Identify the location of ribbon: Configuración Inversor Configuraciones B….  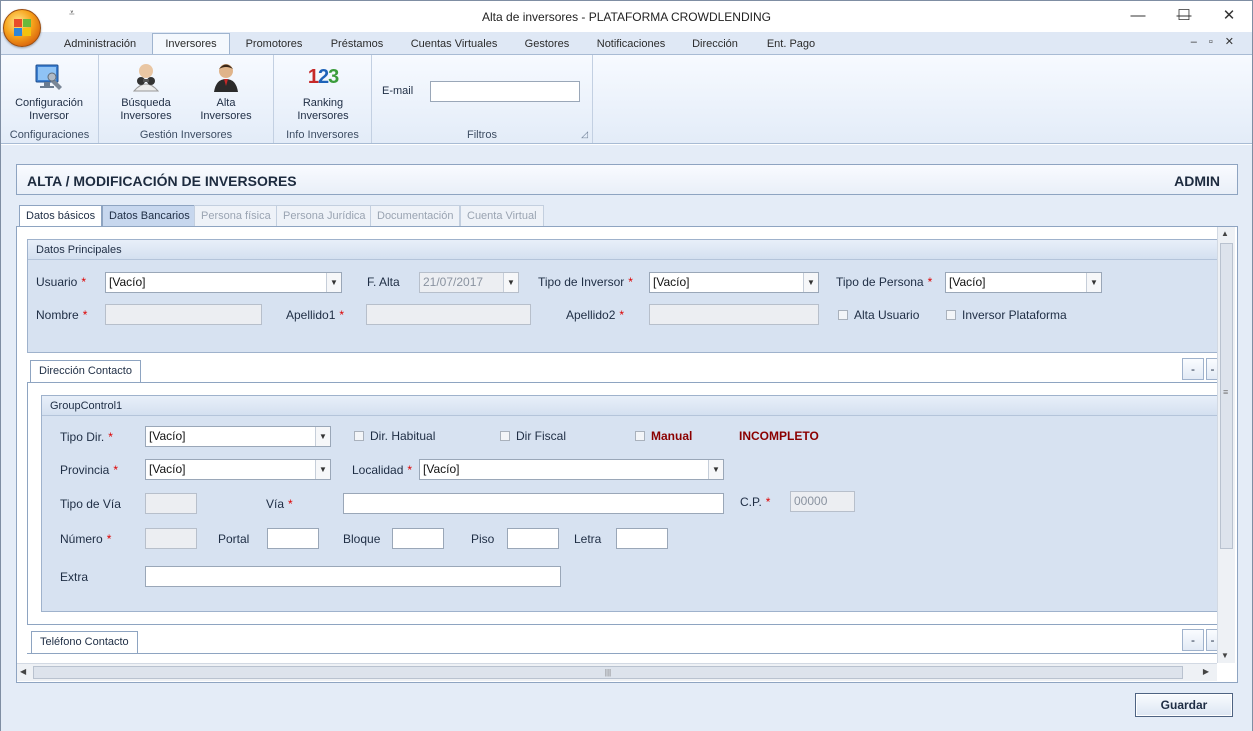
(626, 99).